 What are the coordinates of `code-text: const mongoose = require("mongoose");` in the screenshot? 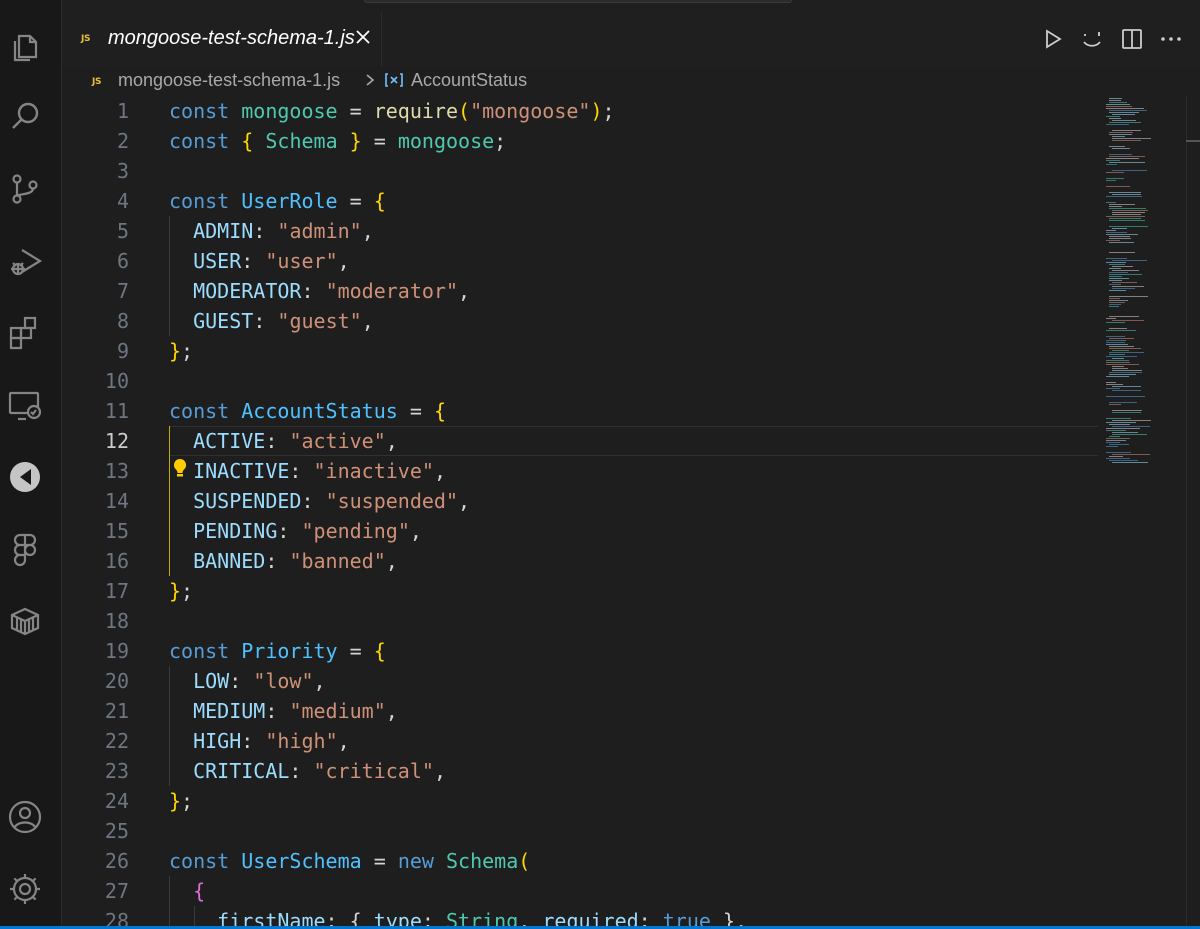 It's located at (392, 111).